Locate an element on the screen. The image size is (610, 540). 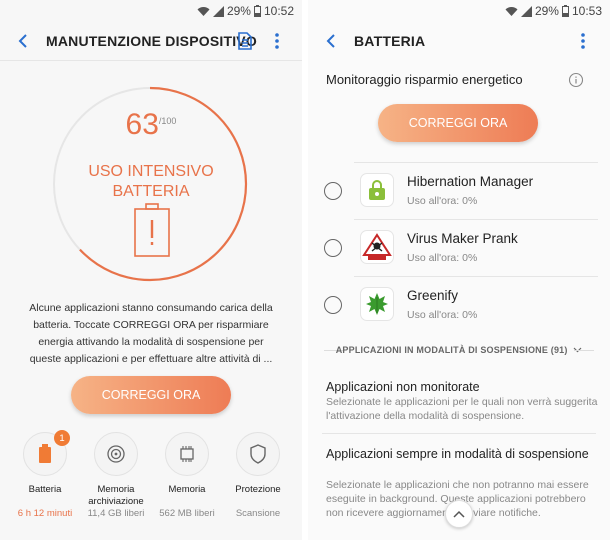
score: 63/100 is located at coordinates (151, 125).